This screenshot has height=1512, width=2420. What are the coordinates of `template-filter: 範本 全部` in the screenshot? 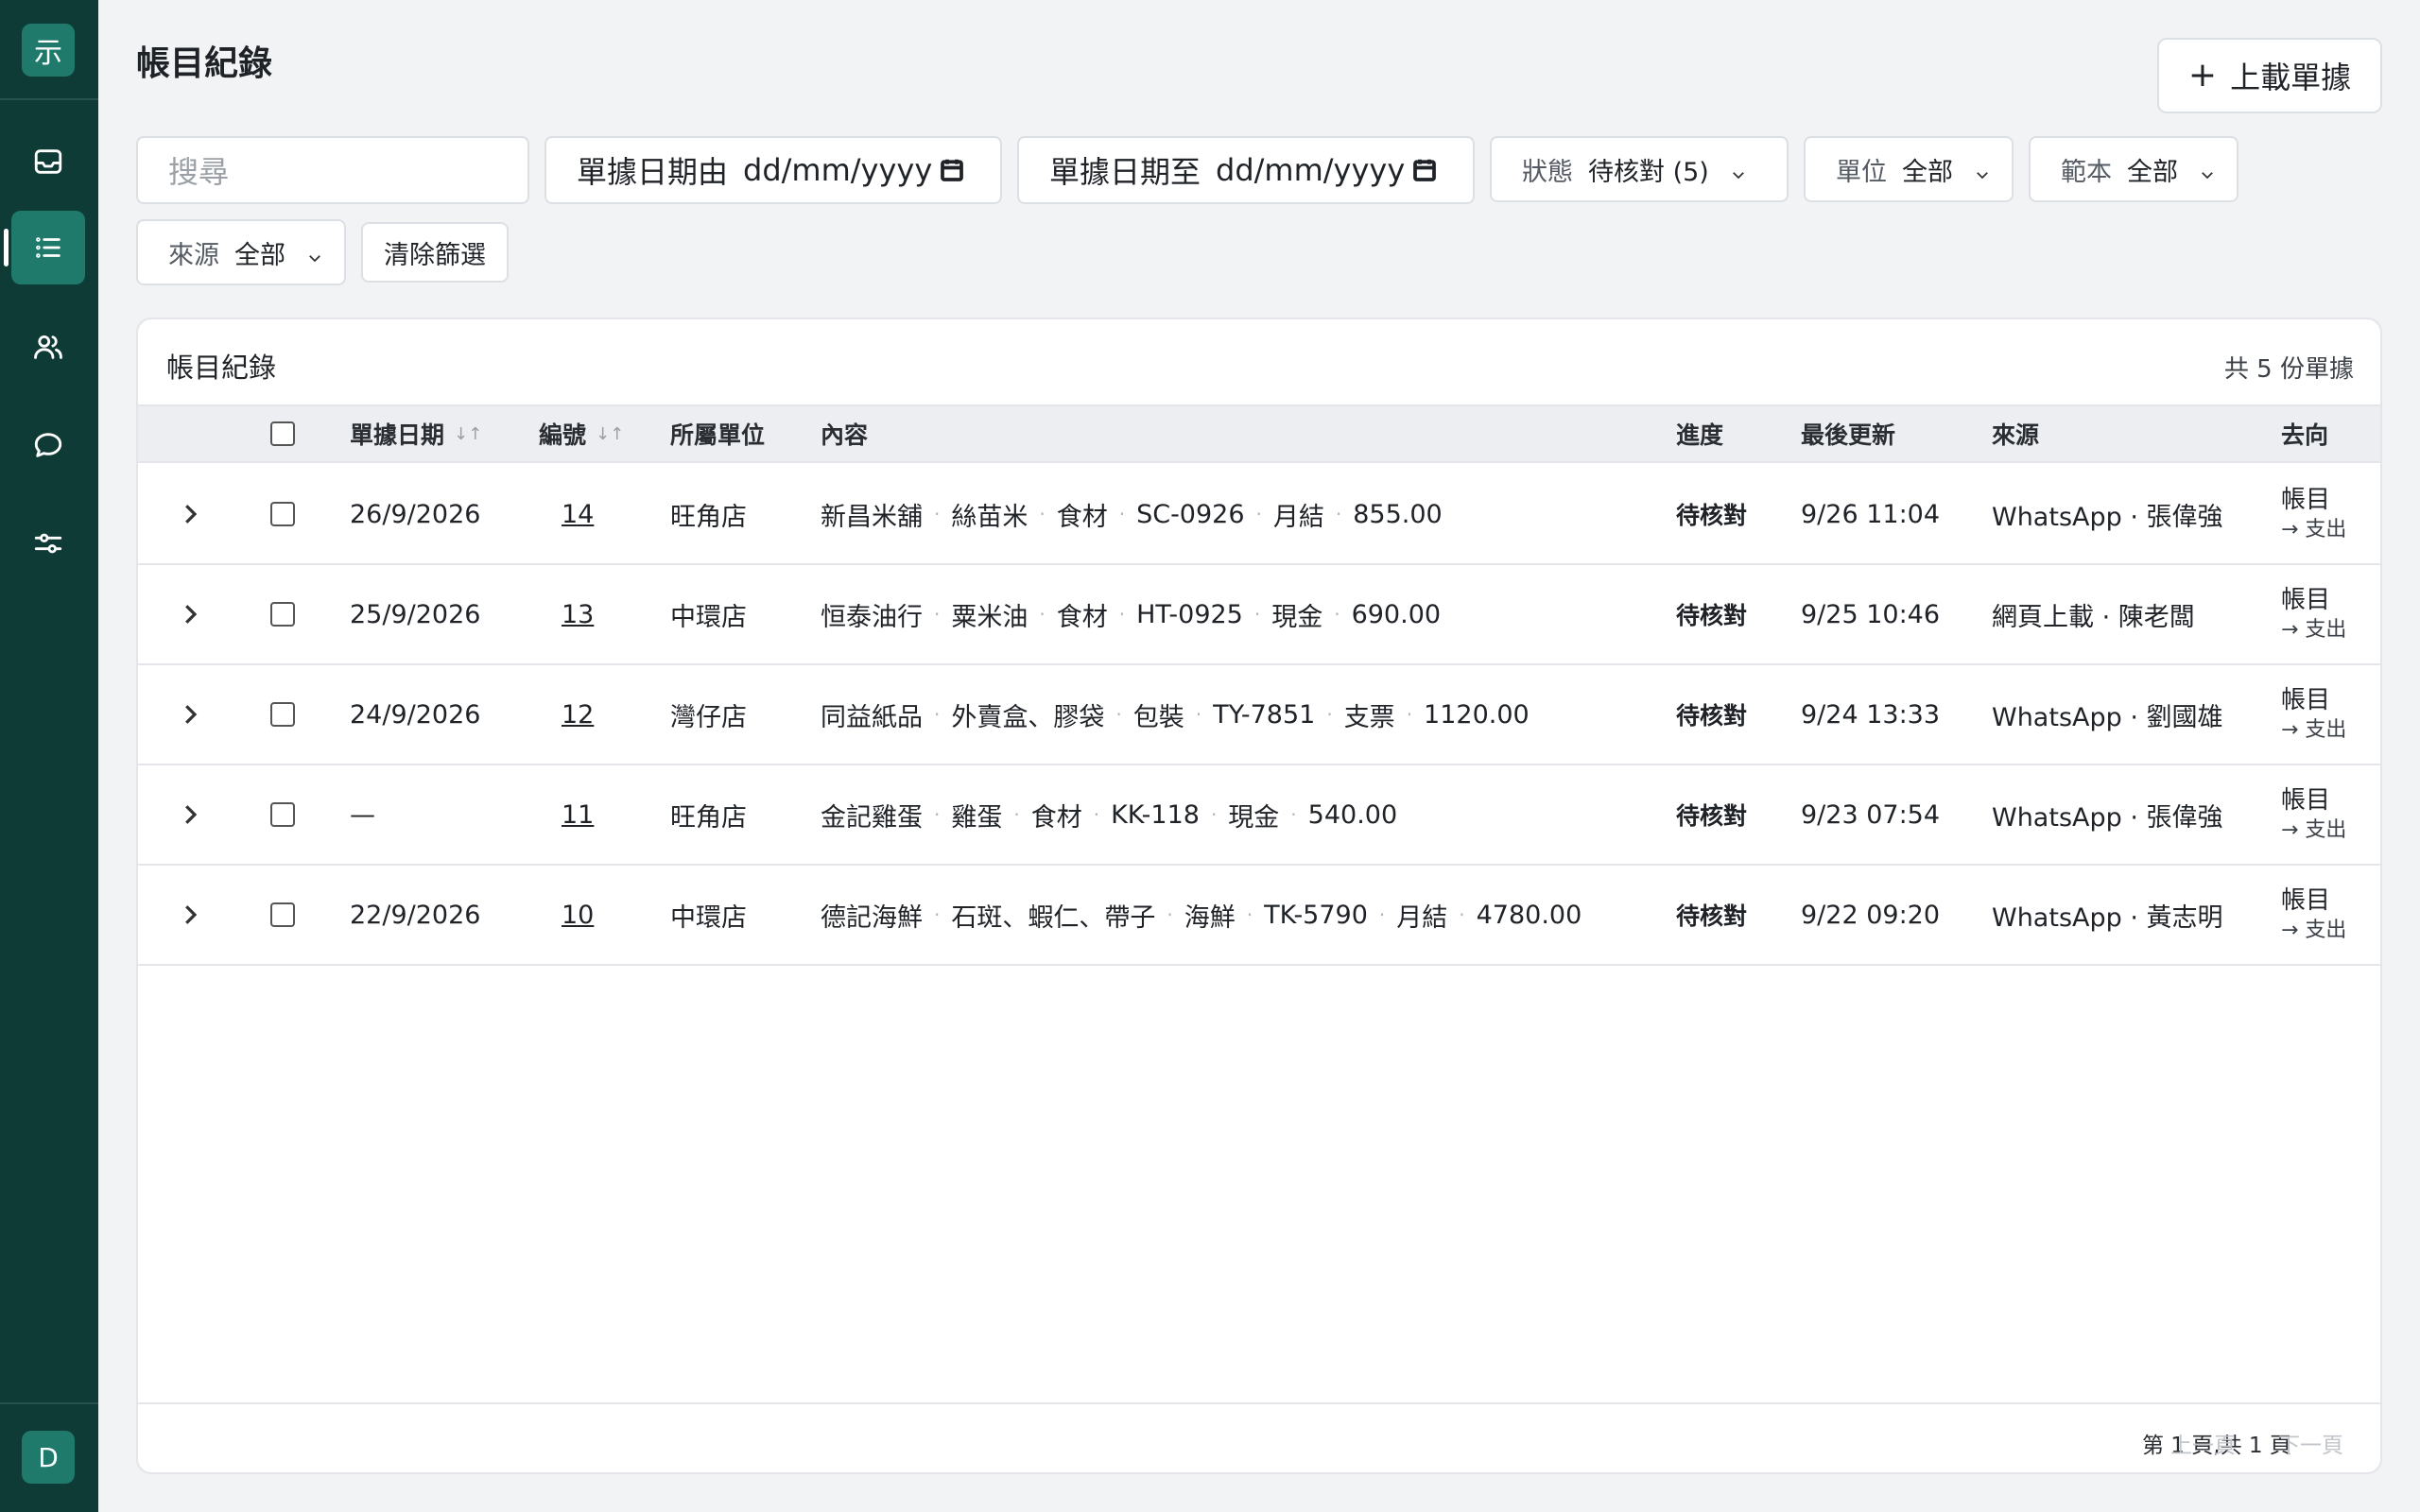 It's located at (2133, 169).